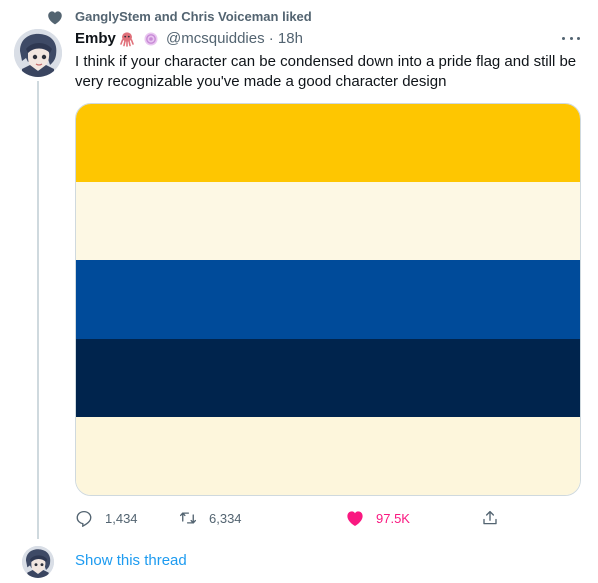 This screenshot has width=598, height=583. Describe the element at coordinates (151, 39) in the screenshot. I see `lollipop-emoji-icon` at that location.